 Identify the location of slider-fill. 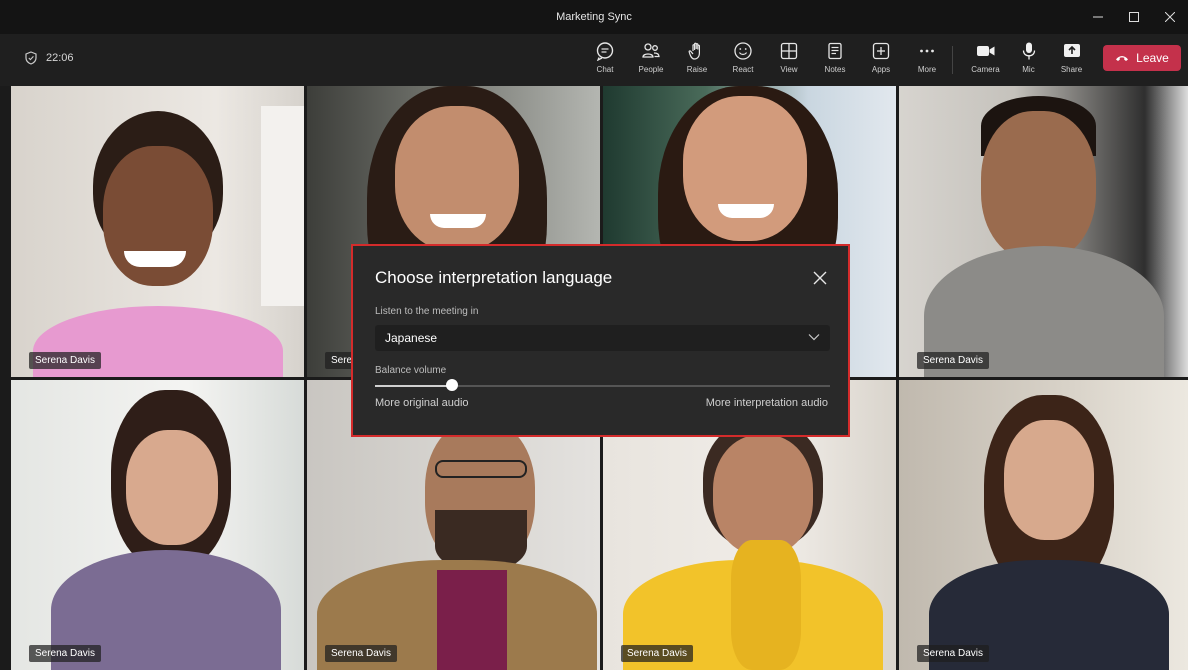
(414, 386).